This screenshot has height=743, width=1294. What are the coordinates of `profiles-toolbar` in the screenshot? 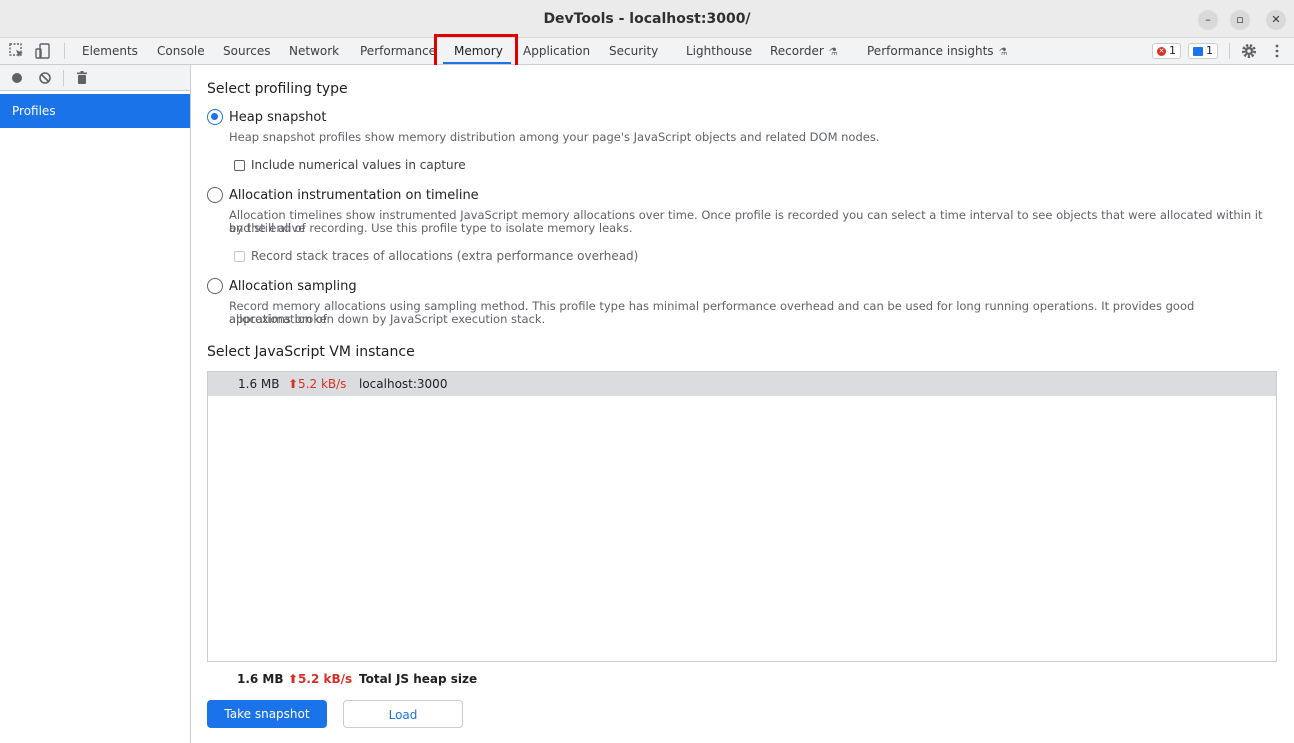 It's located at (95, 78).